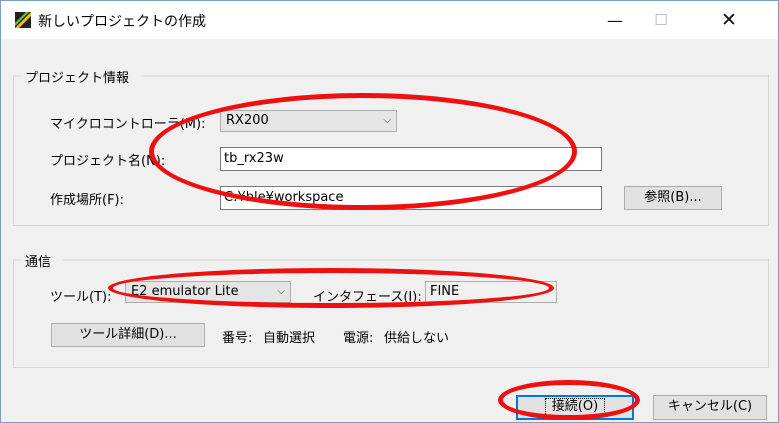  Describe the element at coordinates (491, 292) in the screenshot. I see `interface-field: FINE` at that location.